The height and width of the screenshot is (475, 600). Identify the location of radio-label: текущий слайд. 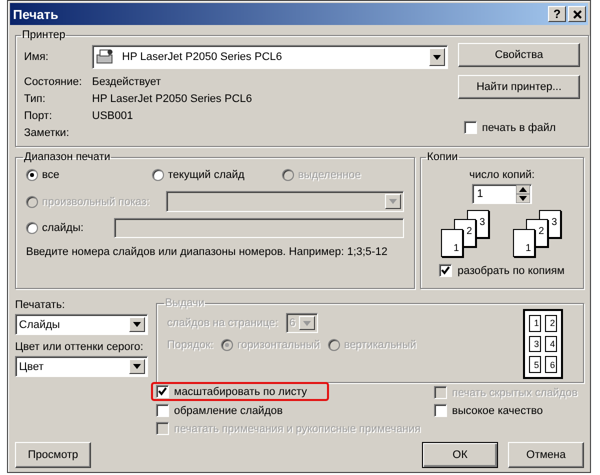
(206, 175).